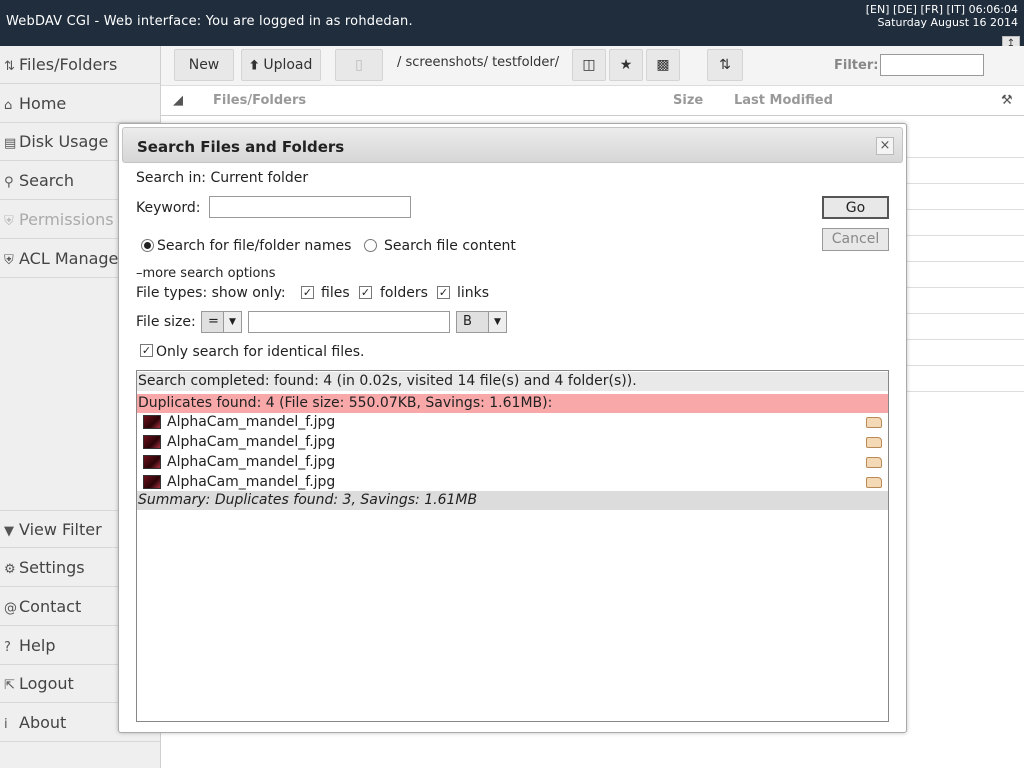 The height and width of the screenshot is (768, 1024). Describe the element at coordinates (365, 292) in the screenshot. I see `folders-checkbox: ✓` at that location.